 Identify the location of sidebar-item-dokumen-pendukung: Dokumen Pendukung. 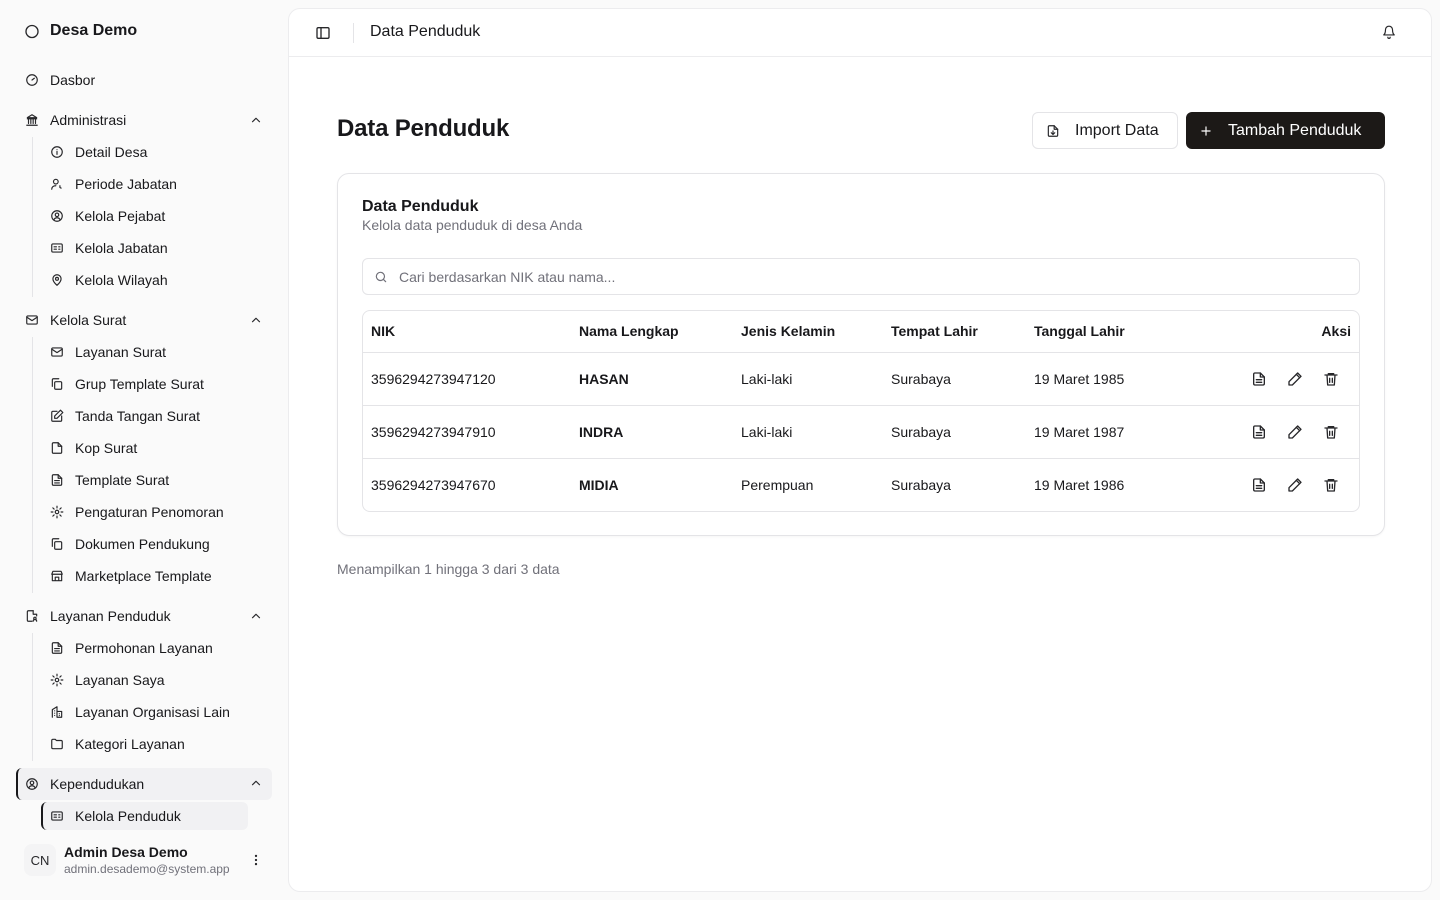
(144, 544).